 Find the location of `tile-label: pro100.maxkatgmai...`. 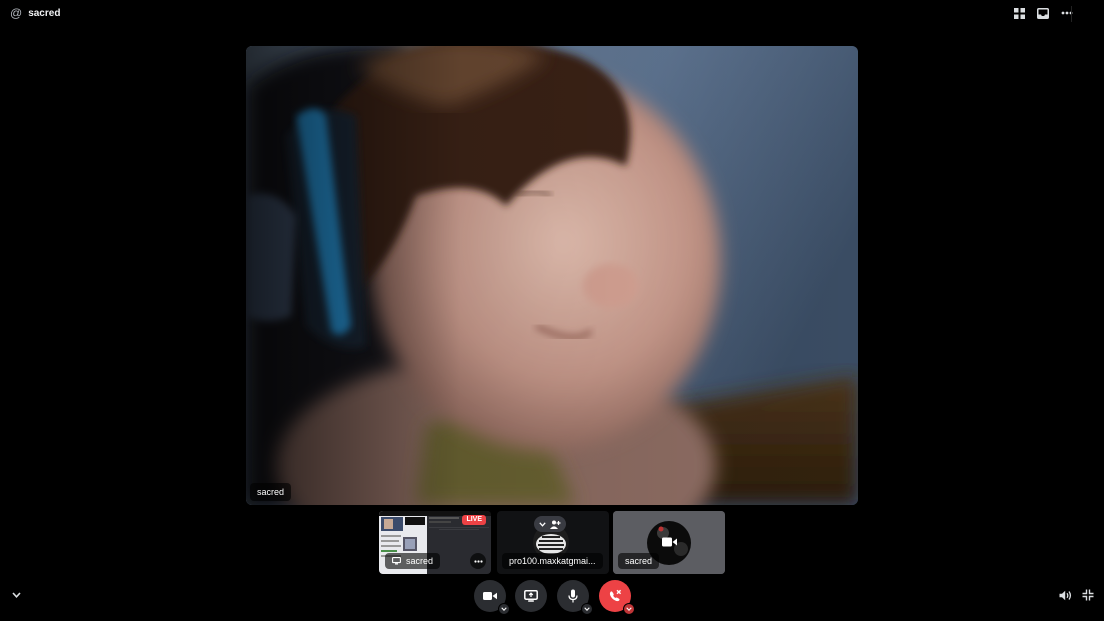

tile-label: pro100.maxkatgmai... is located at coordinates (552, 561).